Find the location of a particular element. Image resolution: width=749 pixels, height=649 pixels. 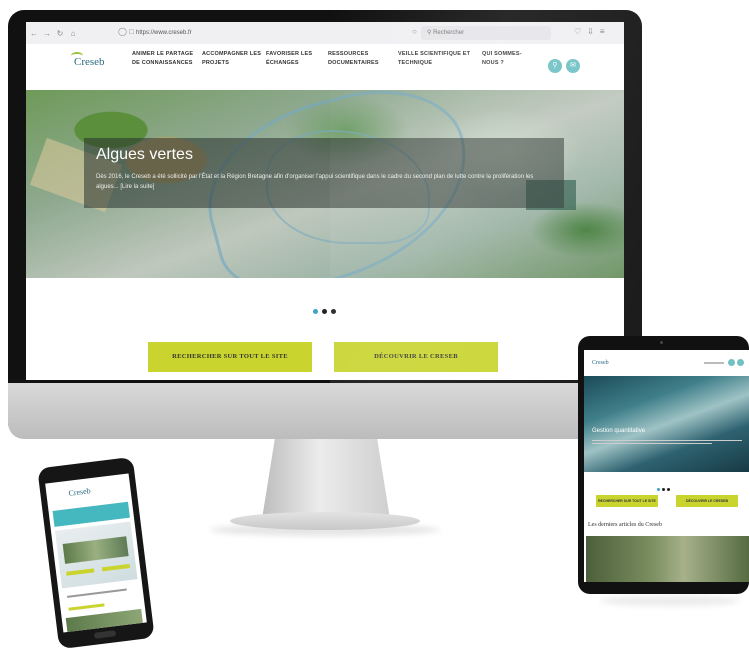

lock-icon: □ is located at coordinates (131, 31).